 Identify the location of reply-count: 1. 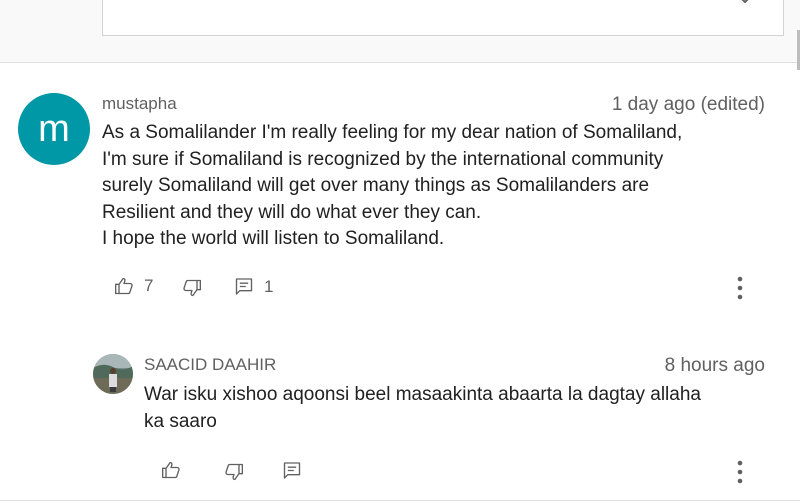
(269, 286).